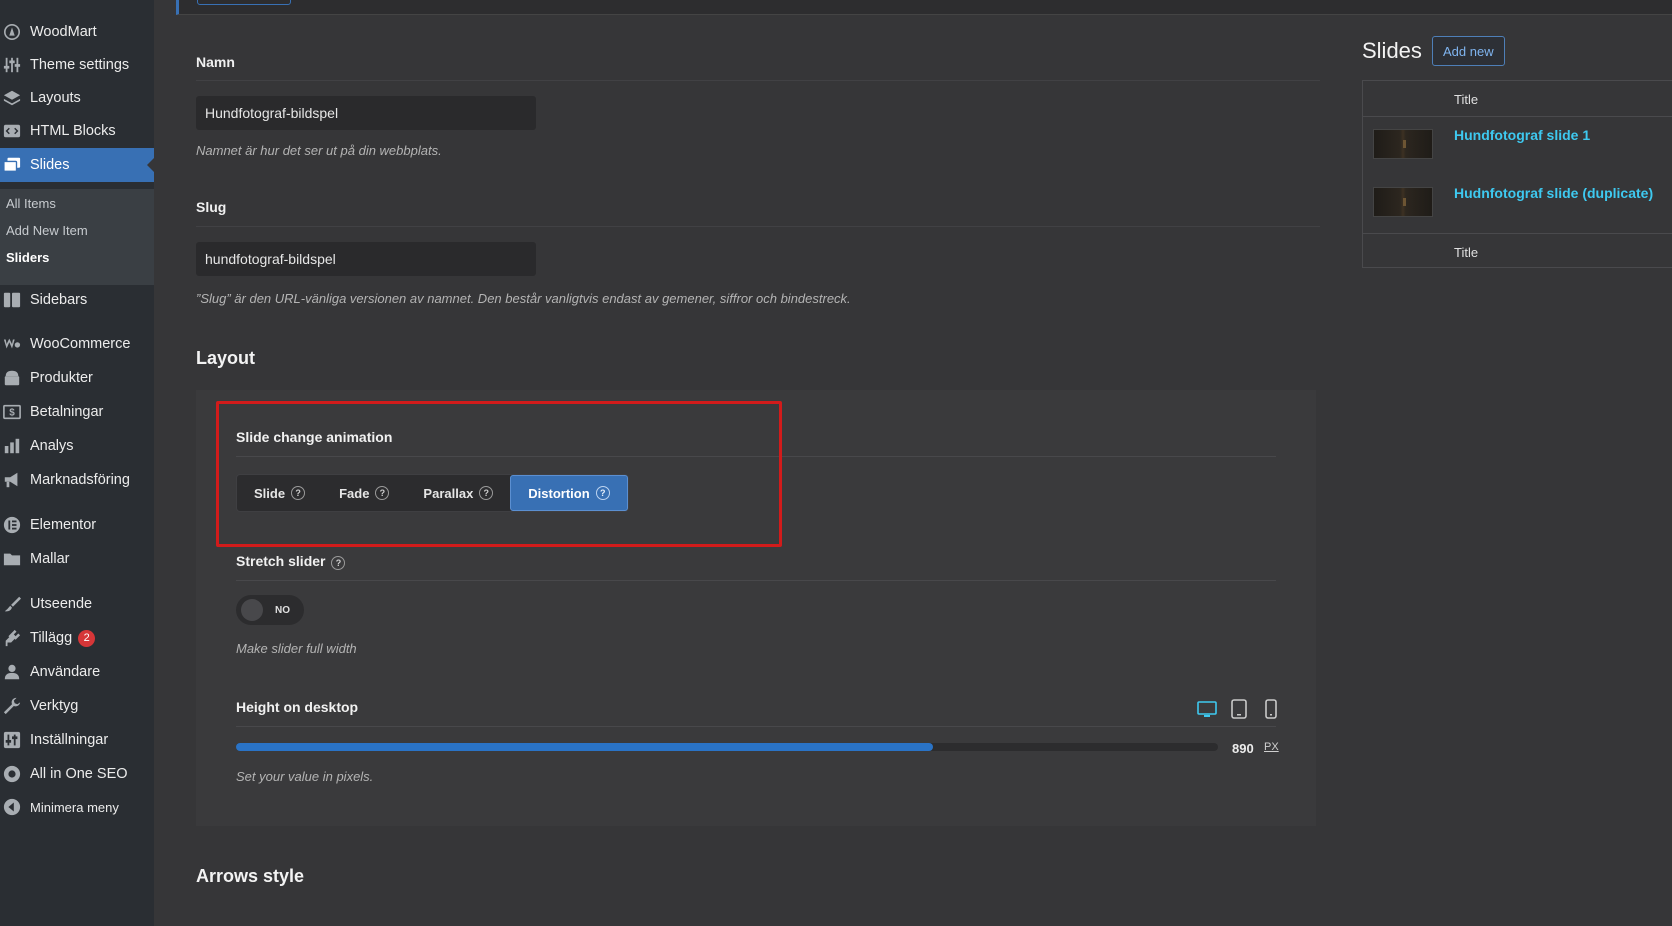 The height and width of the screenshot is (926, 1672). Describe the element at coordinates (77, 638) in the screenshot. I see `sidebar-item-tillagg: Tillägg 2` at that location.